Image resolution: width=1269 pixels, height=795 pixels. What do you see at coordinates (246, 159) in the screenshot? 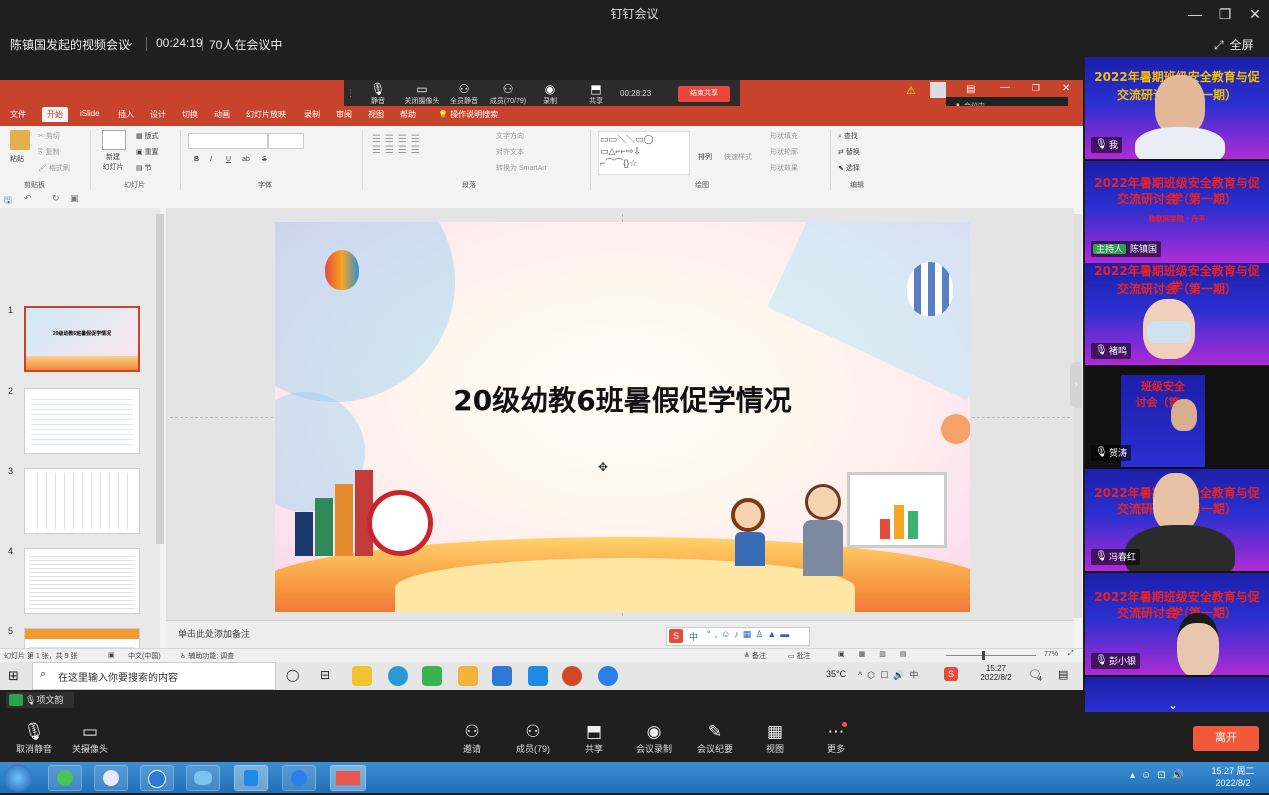
I see `shadow-button: ab` at bounding box center [246, 159].